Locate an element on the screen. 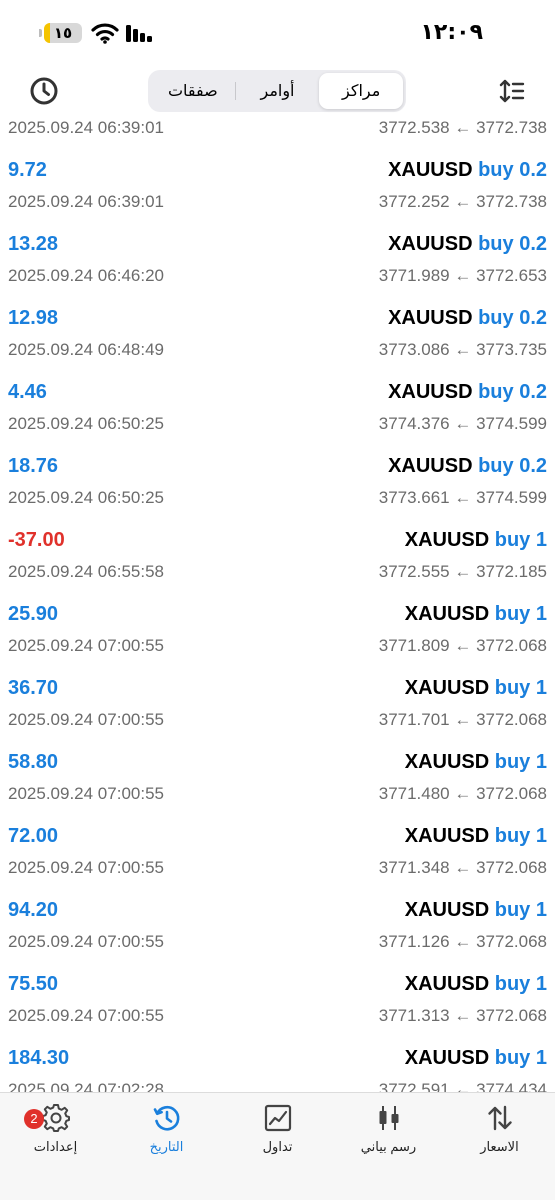 Image resolution: width=555 pixels, height=1200 pixels. position-prices: 3771.313 ← 3772.068 is located at coordinates (462, 1015).